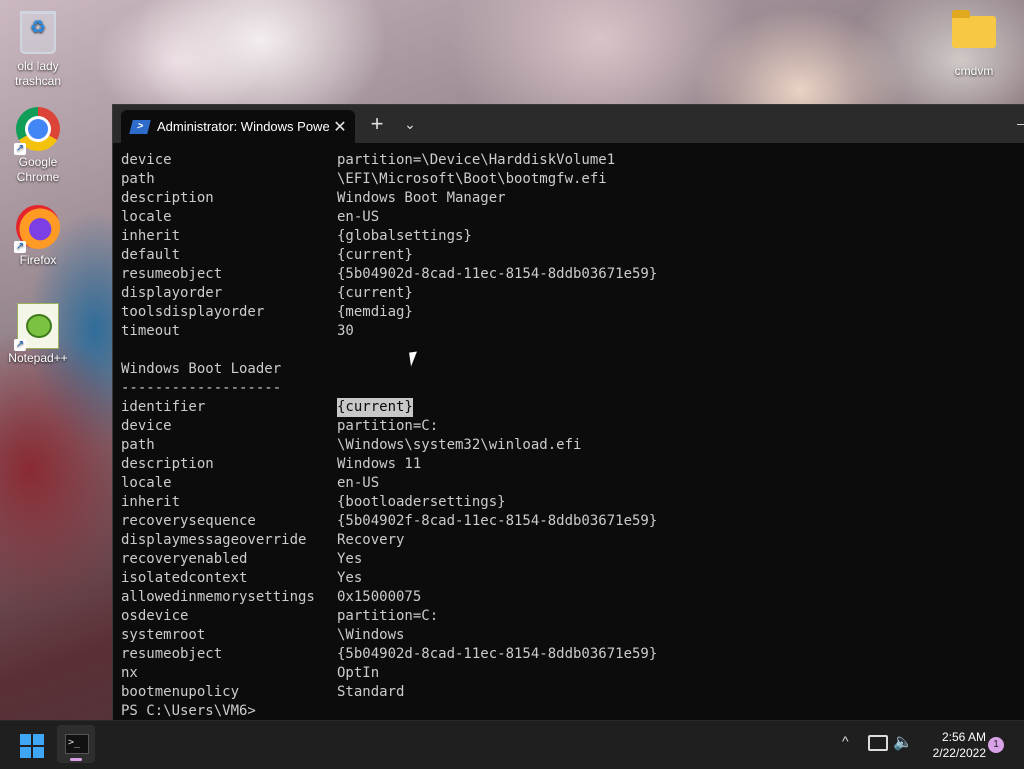  Describe the element at coordinates (138, 179) in the screenshot. I see `line-key: path` at that location.